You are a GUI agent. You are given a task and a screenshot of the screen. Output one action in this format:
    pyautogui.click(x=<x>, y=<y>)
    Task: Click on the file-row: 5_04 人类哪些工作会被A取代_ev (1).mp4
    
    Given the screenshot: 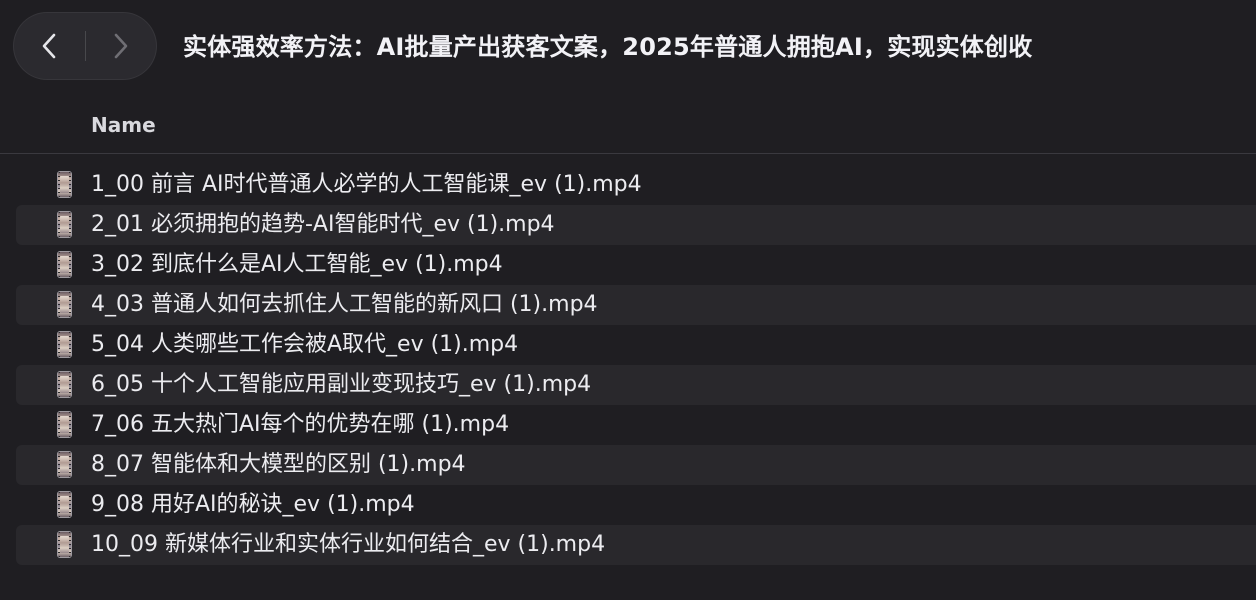 What is the action you would take?
    pyautogui.click(x=636, y=345)
    